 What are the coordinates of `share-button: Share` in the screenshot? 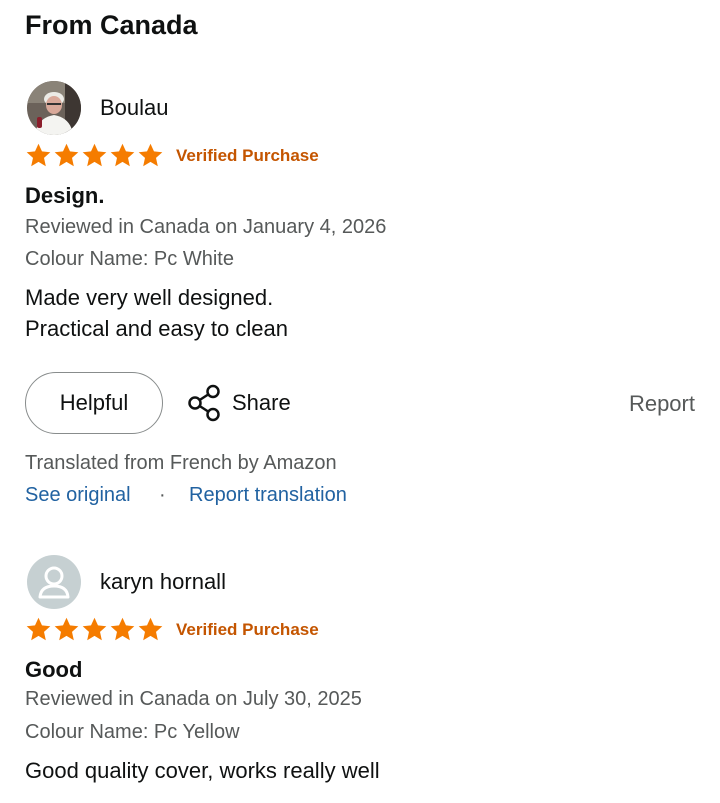 It's located at (238, 403).